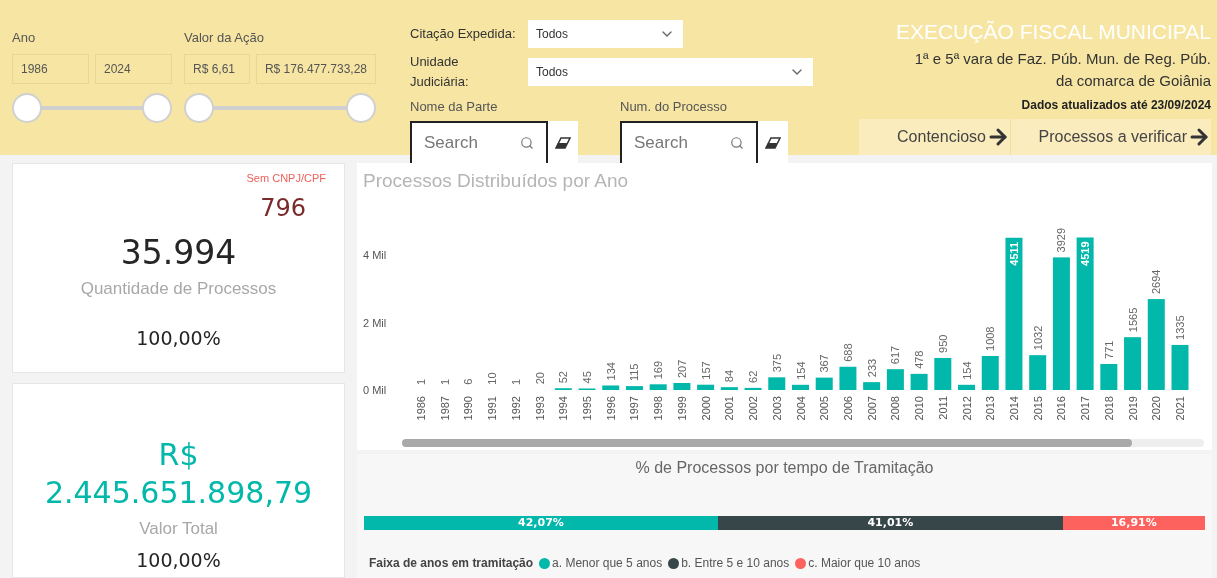 The height and width of the screenshot is (578, 1217). I want to click on data-label: 62, so click(753, 376).